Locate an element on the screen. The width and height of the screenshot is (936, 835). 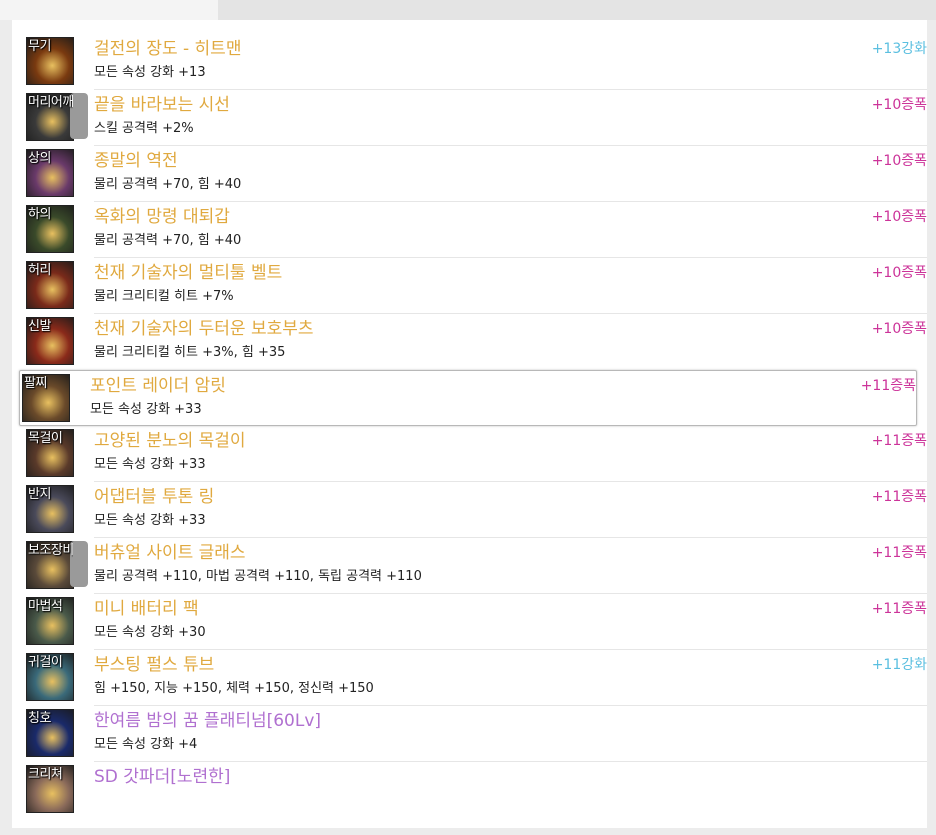
tab-bar is located at coordinates (468, 10).